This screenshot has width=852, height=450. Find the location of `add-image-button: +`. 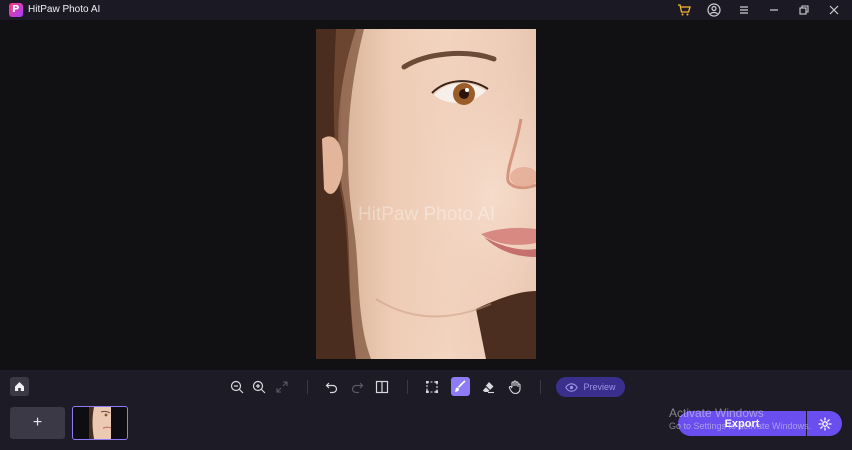

add-image-button: + is located at coordinates (37, 423).